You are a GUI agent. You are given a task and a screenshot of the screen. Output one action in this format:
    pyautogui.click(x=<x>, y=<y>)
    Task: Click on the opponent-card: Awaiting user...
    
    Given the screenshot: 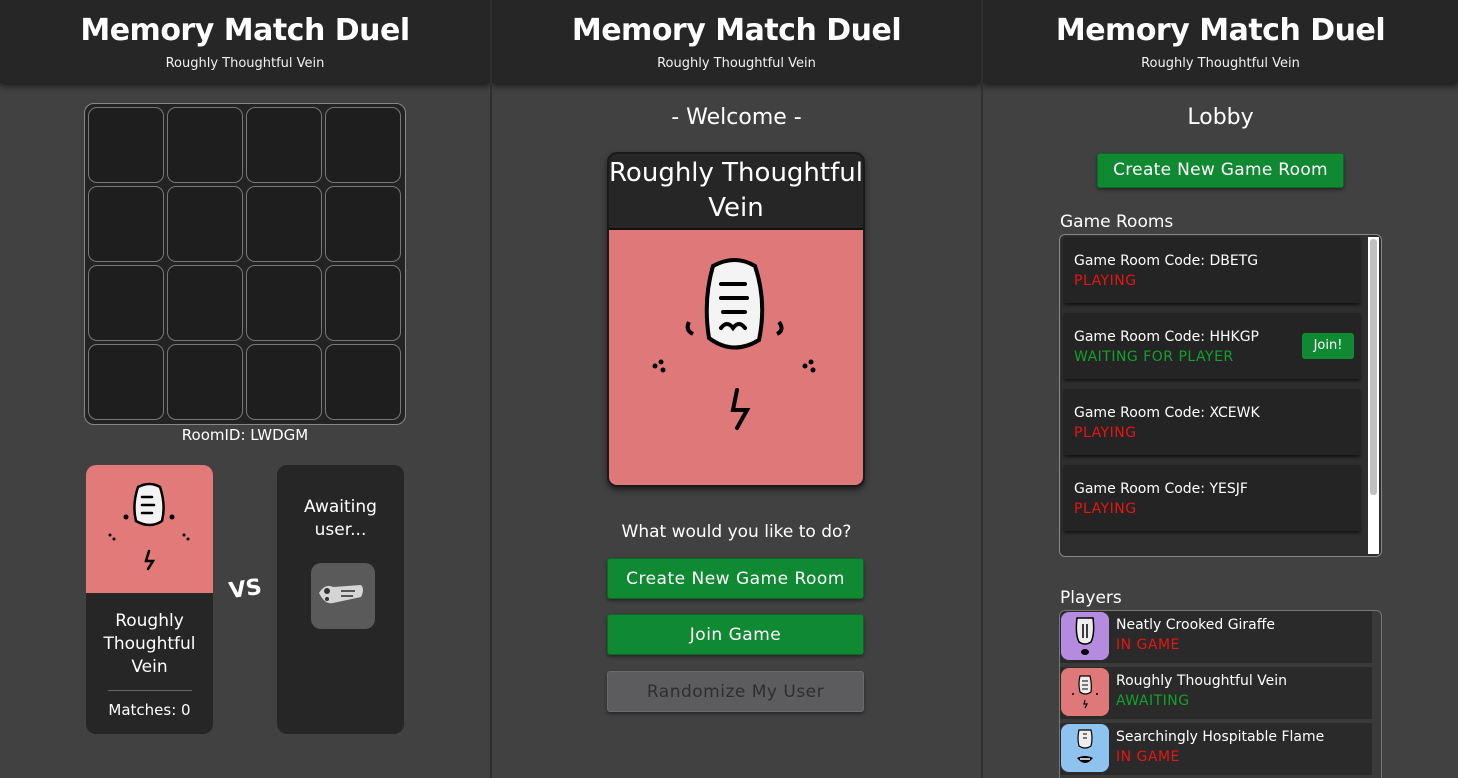 What is the action you would take?
    pyautogui.click(x=340, y=599)
    